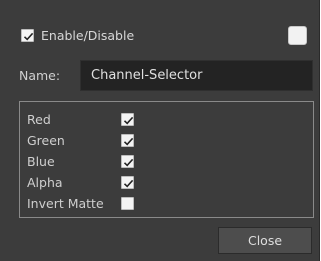 The image size is (321, 261). Describe the element at coordinates (97, 161) in the screenshot. I see `channel-row-blue: Blue` at that location.